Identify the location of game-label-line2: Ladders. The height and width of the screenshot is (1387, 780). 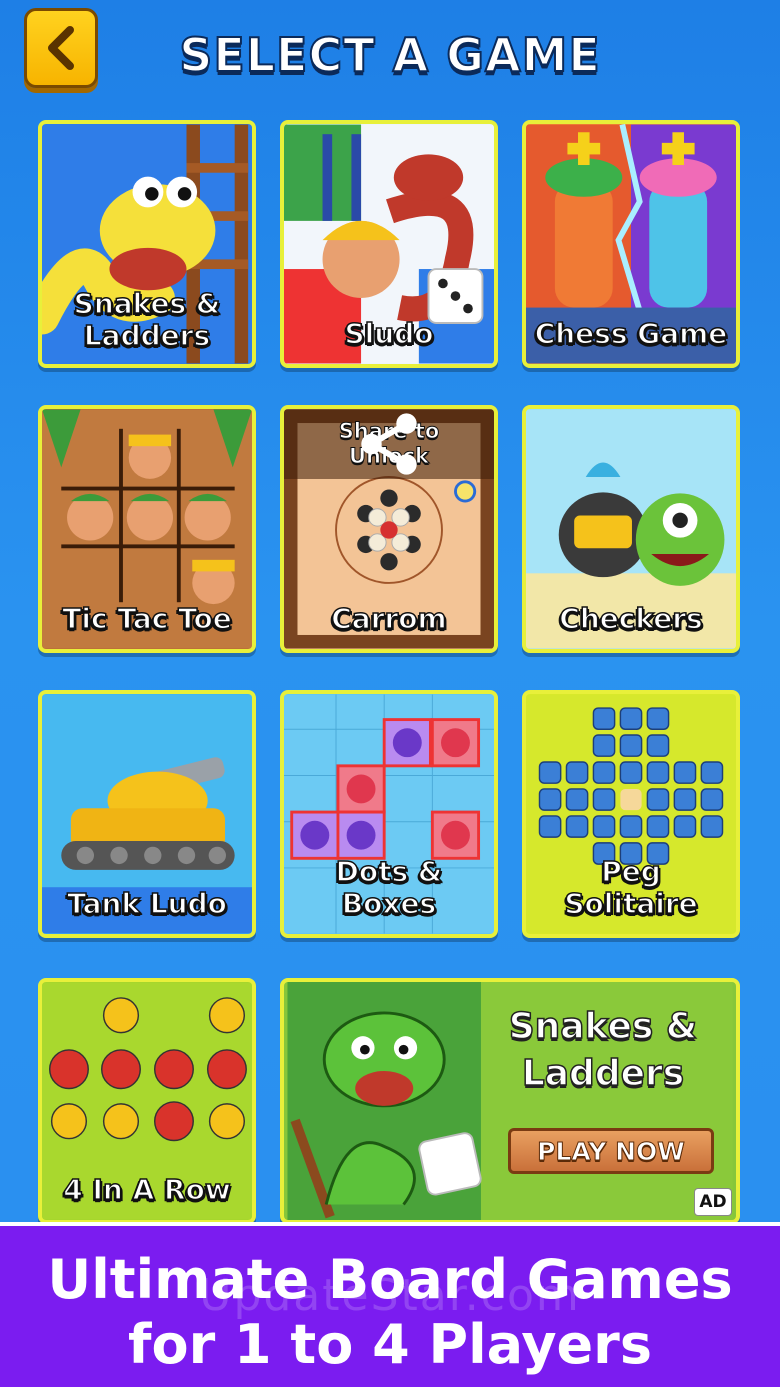
(147, 335).